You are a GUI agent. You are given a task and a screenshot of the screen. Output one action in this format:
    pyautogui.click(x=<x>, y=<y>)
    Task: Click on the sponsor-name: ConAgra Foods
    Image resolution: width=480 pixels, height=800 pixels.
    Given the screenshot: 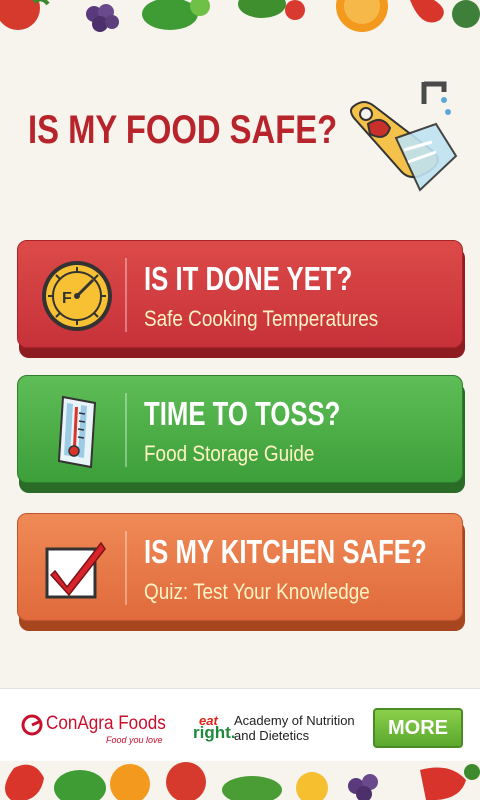 What is the action you would take?
    pyautogui.click(x=106, y=723)
    